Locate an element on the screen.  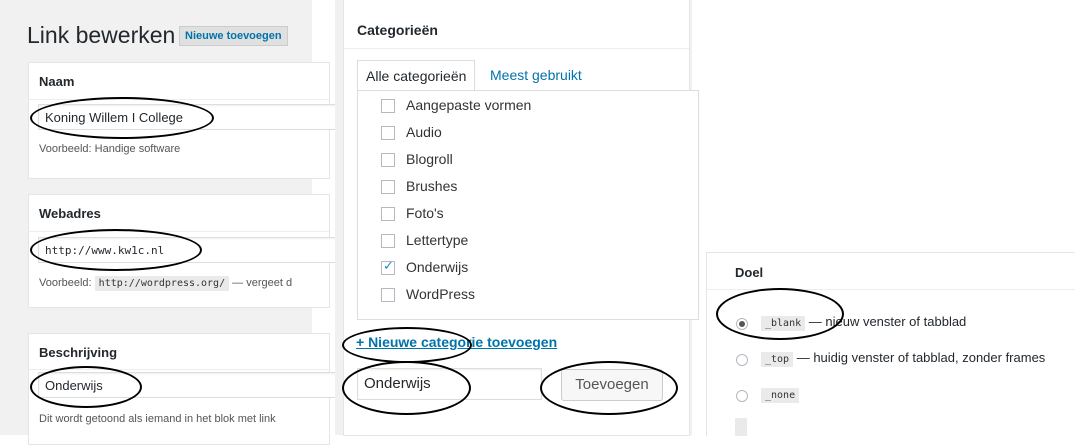
target-title: Doel is located at coordinates (749, 272).